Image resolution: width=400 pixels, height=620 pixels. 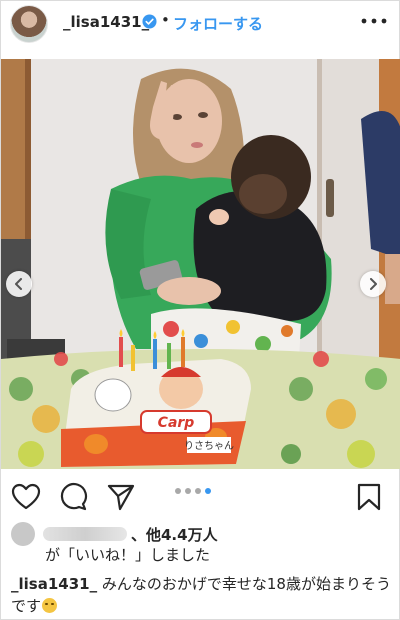 I want to click on liker-name-blurred, so click(x=85, y=534).